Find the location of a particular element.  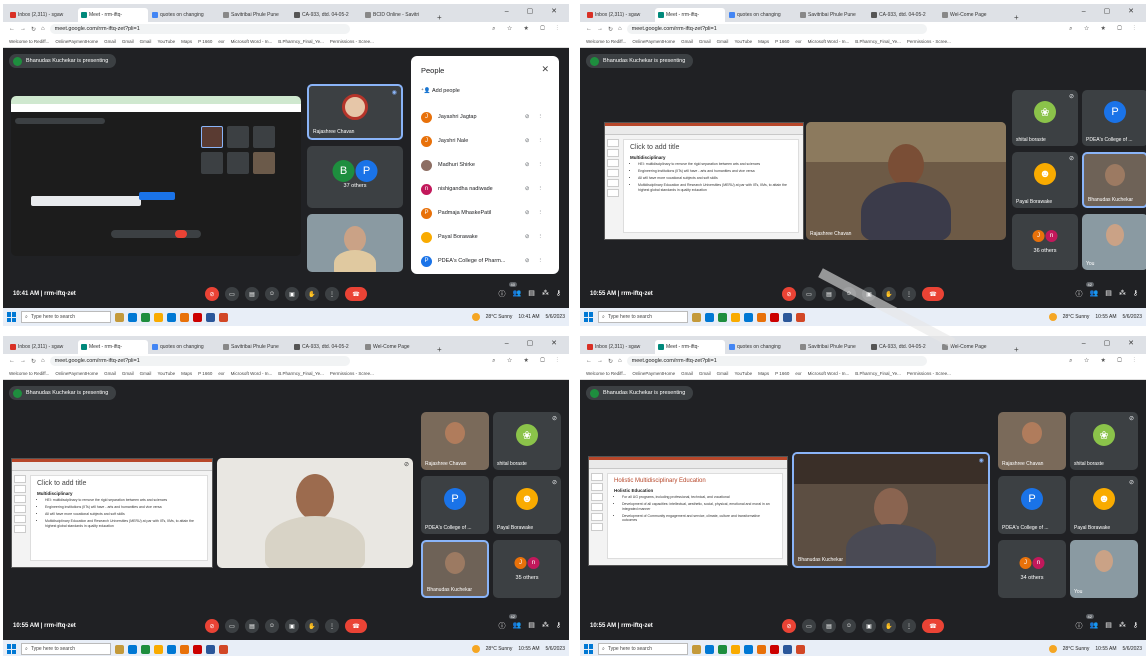

chrome-icon is located at coordinates (145, 649).